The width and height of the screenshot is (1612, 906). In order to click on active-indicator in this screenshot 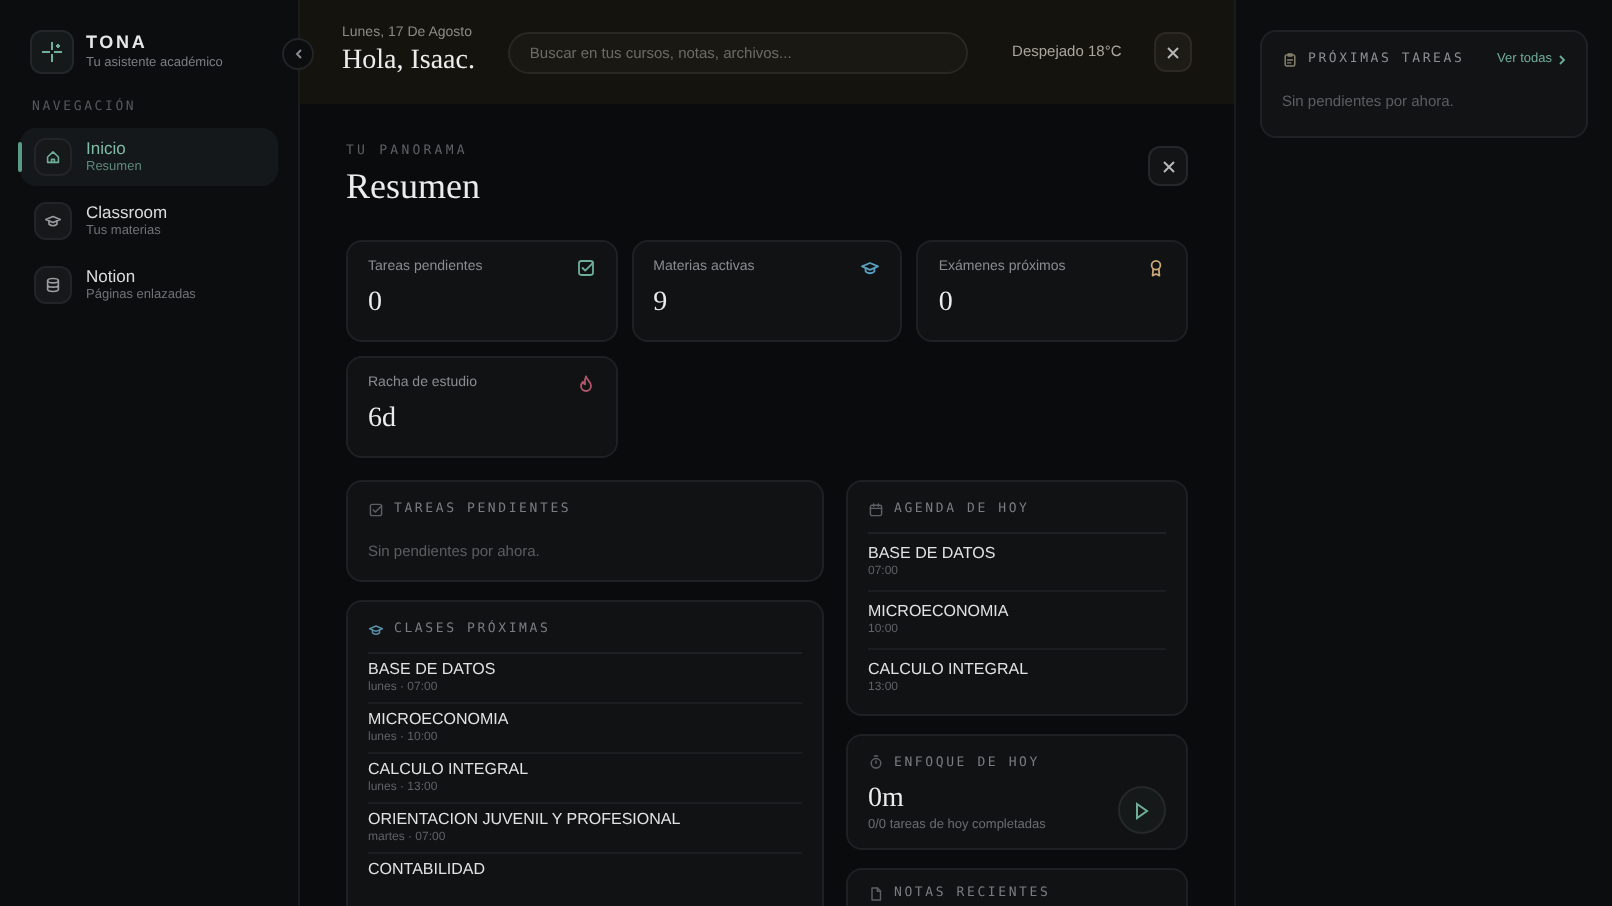, I will do `click(20, 156)`.